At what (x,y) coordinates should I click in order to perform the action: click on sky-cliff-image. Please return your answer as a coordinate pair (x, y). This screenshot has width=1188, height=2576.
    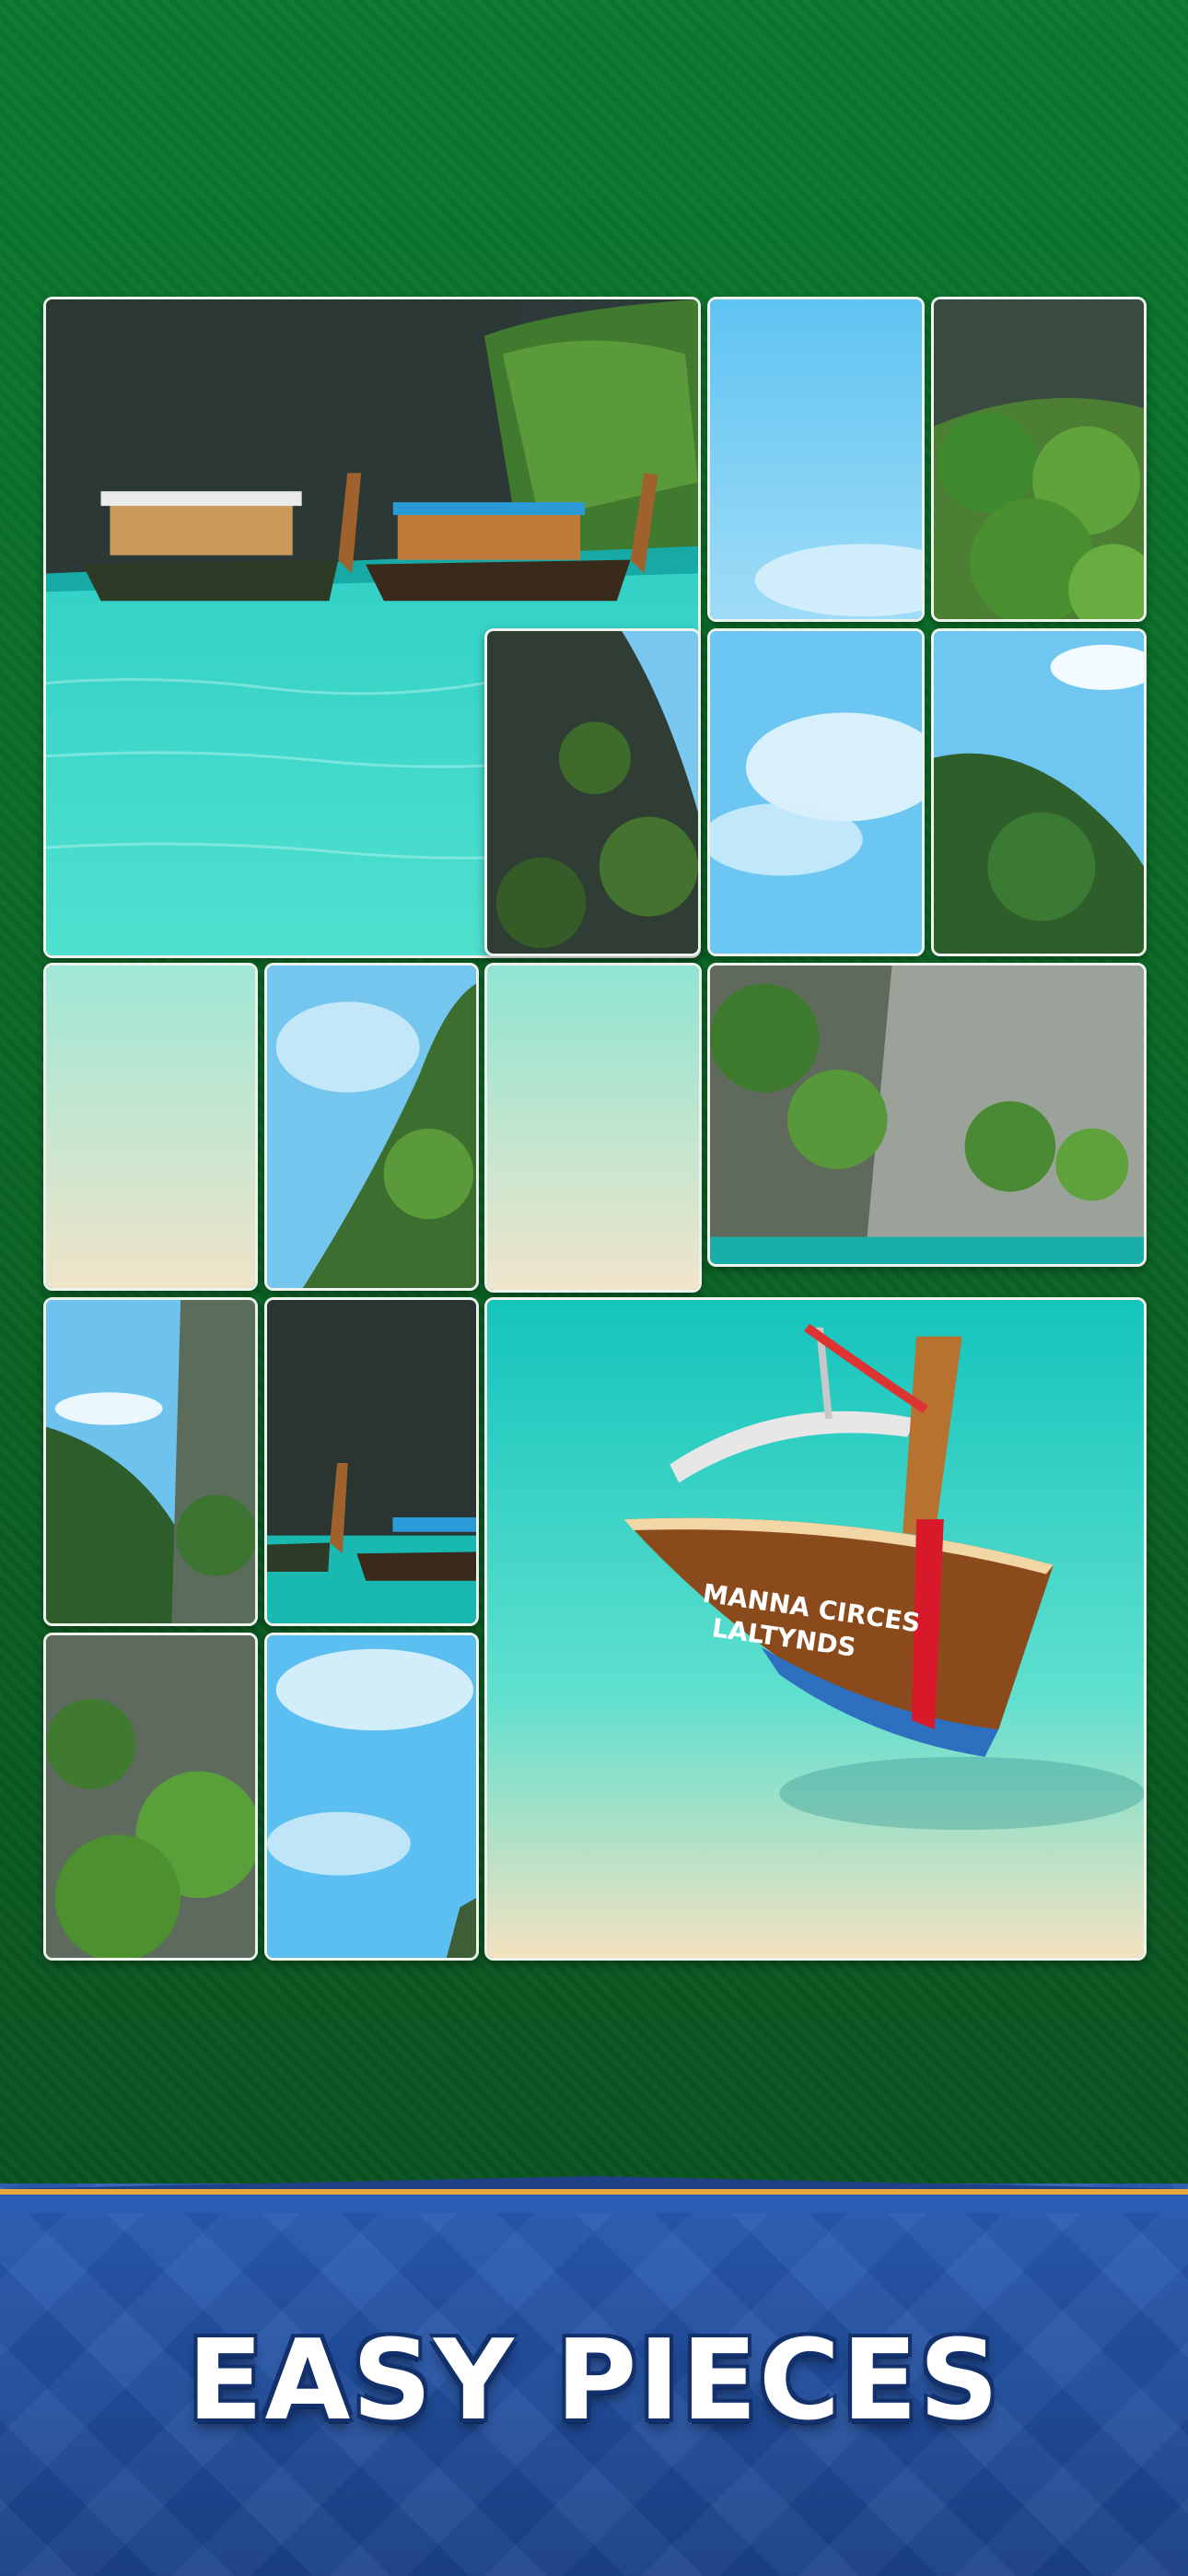
    Looking at the image, I should click on (371, 1127).